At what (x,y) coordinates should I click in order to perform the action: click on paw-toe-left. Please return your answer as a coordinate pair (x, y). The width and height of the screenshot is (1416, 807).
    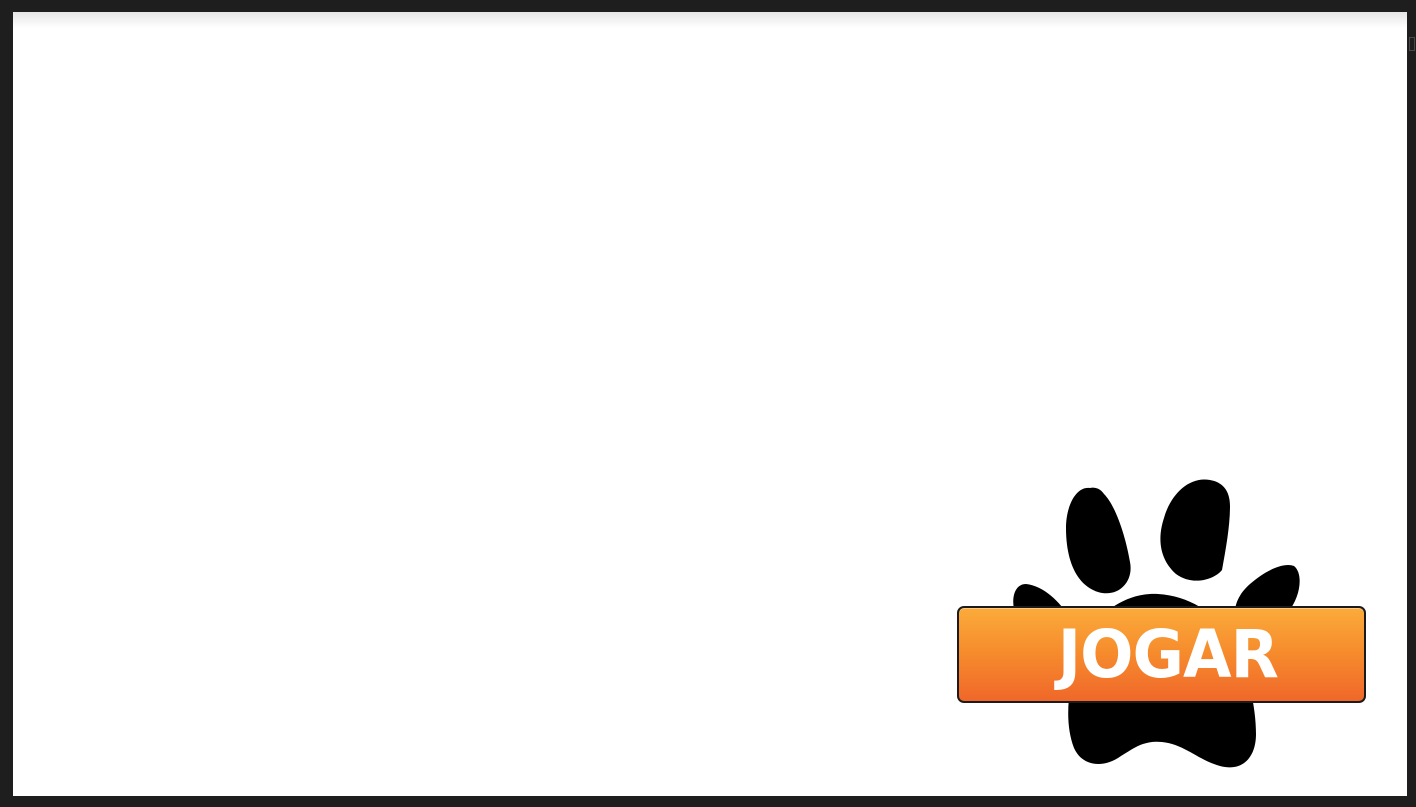
    Looking at the image, I should click on (1098, 540).